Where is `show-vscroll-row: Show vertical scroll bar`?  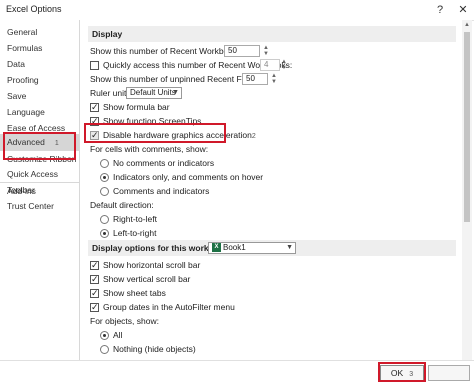 show-vscroll-row: Show vertical scroll bar is located at coordinates (140, 279).